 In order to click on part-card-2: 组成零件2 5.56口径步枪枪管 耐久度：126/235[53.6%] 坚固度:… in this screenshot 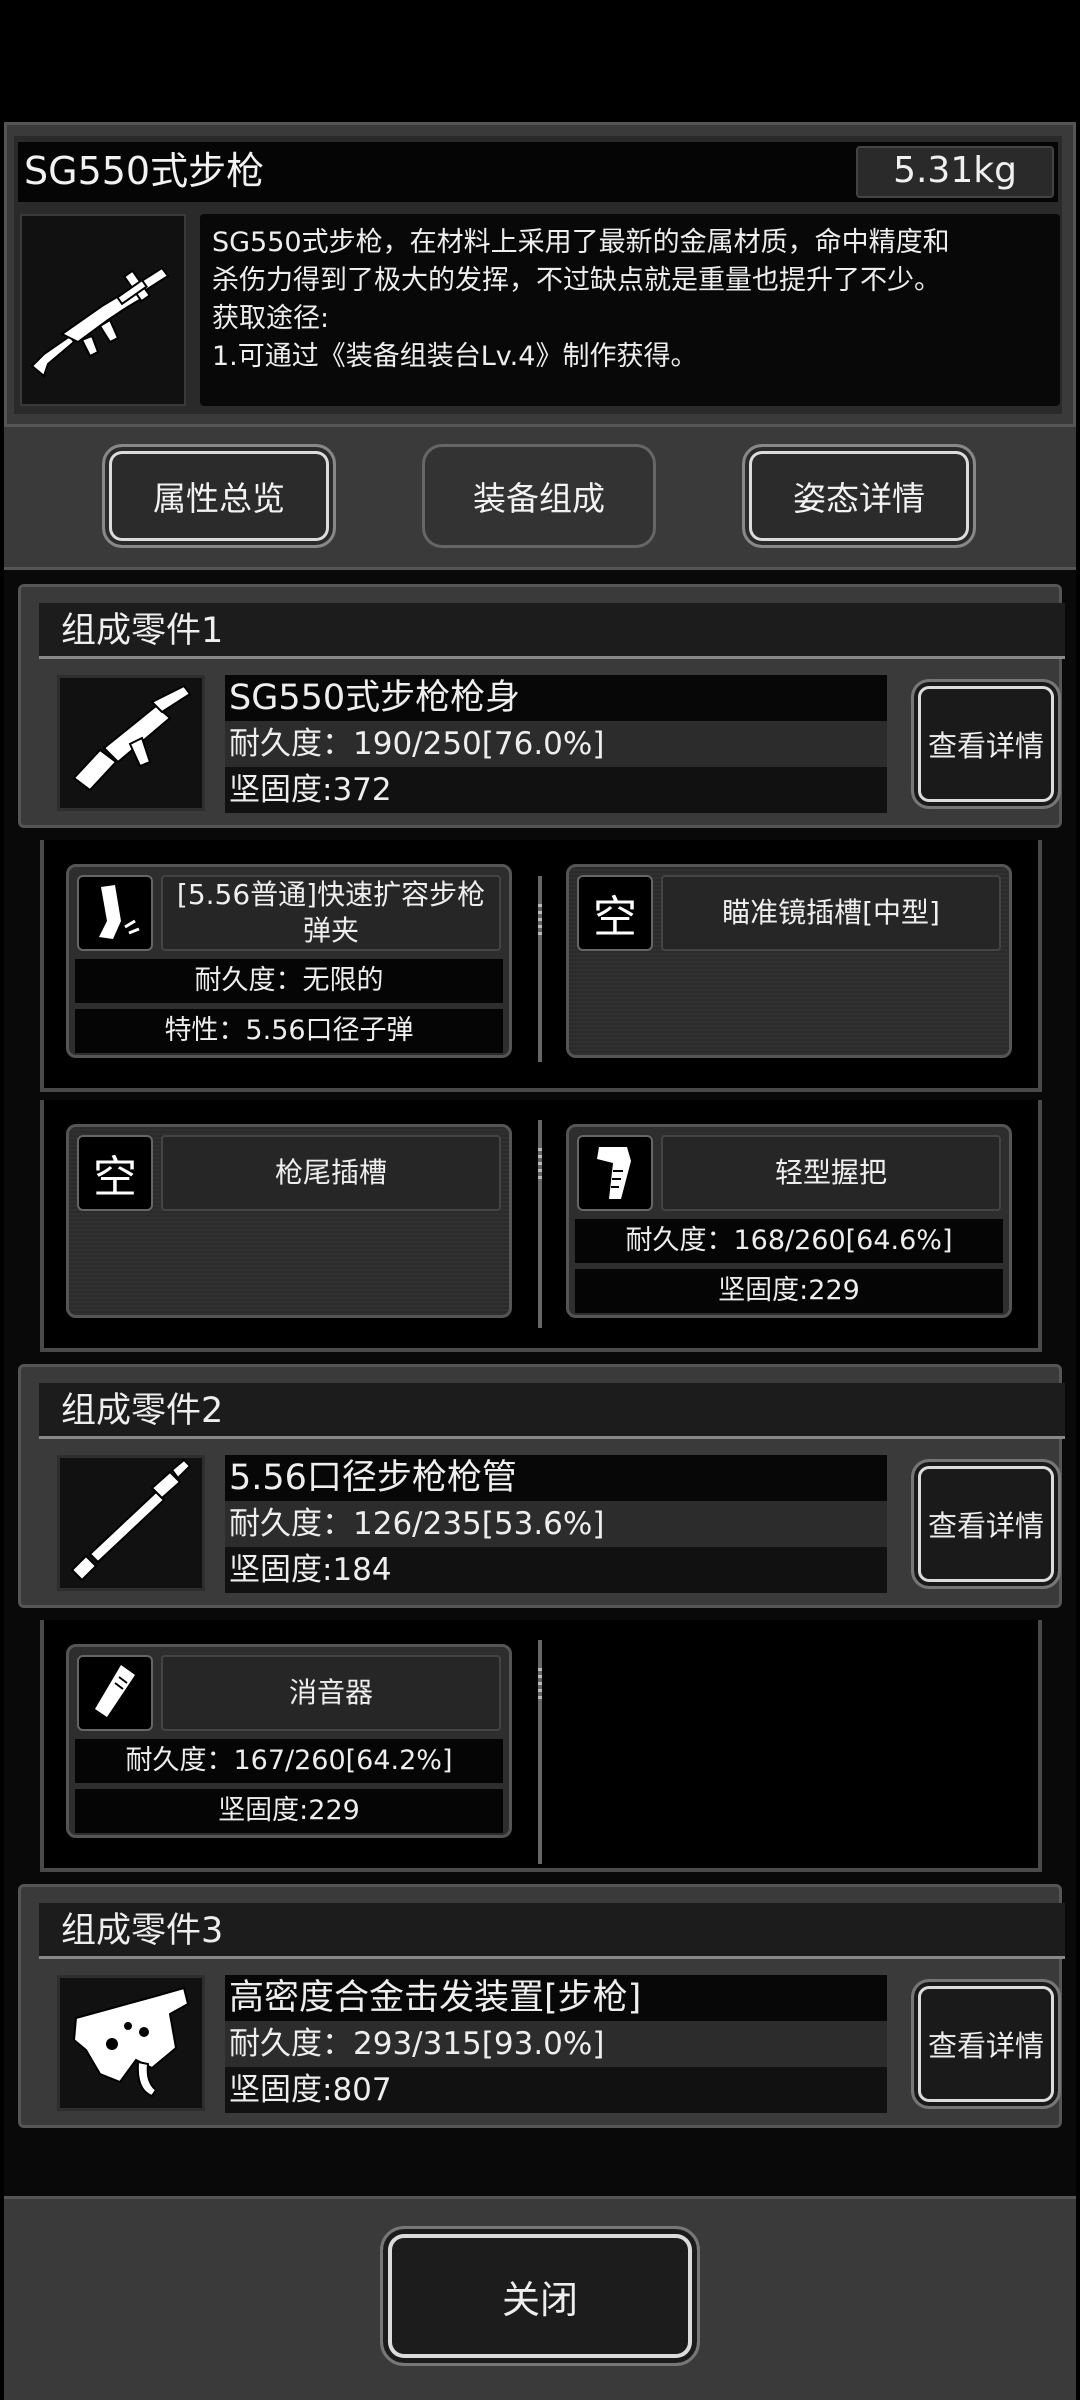, I will do `click(541, 1486)`.